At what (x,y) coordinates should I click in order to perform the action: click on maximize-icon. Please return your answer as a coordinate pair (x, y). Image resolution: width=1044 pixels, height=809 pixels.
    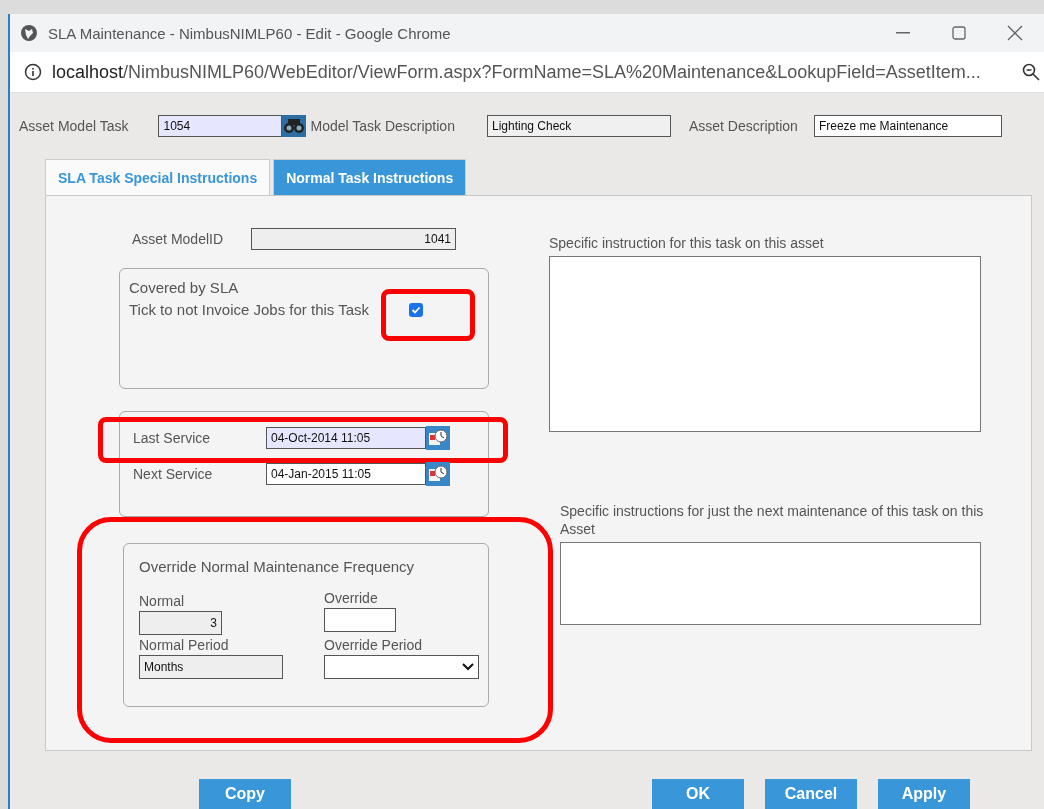
    Looking at the image, I should click on (959, 33).